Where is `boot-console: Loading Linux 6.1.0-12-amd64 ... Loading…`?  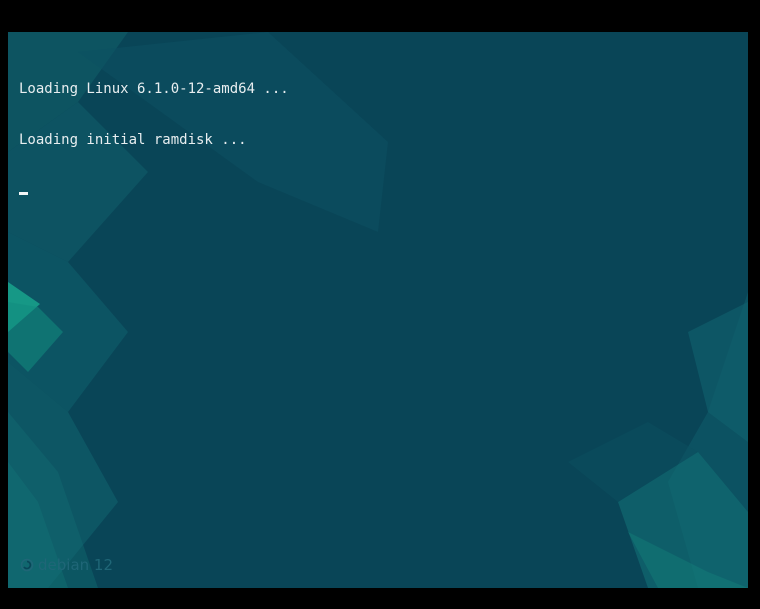 boot-console: Loading Linux 6.1.0-12-amd64 ... Loading… is located at coordinates (154, 140).